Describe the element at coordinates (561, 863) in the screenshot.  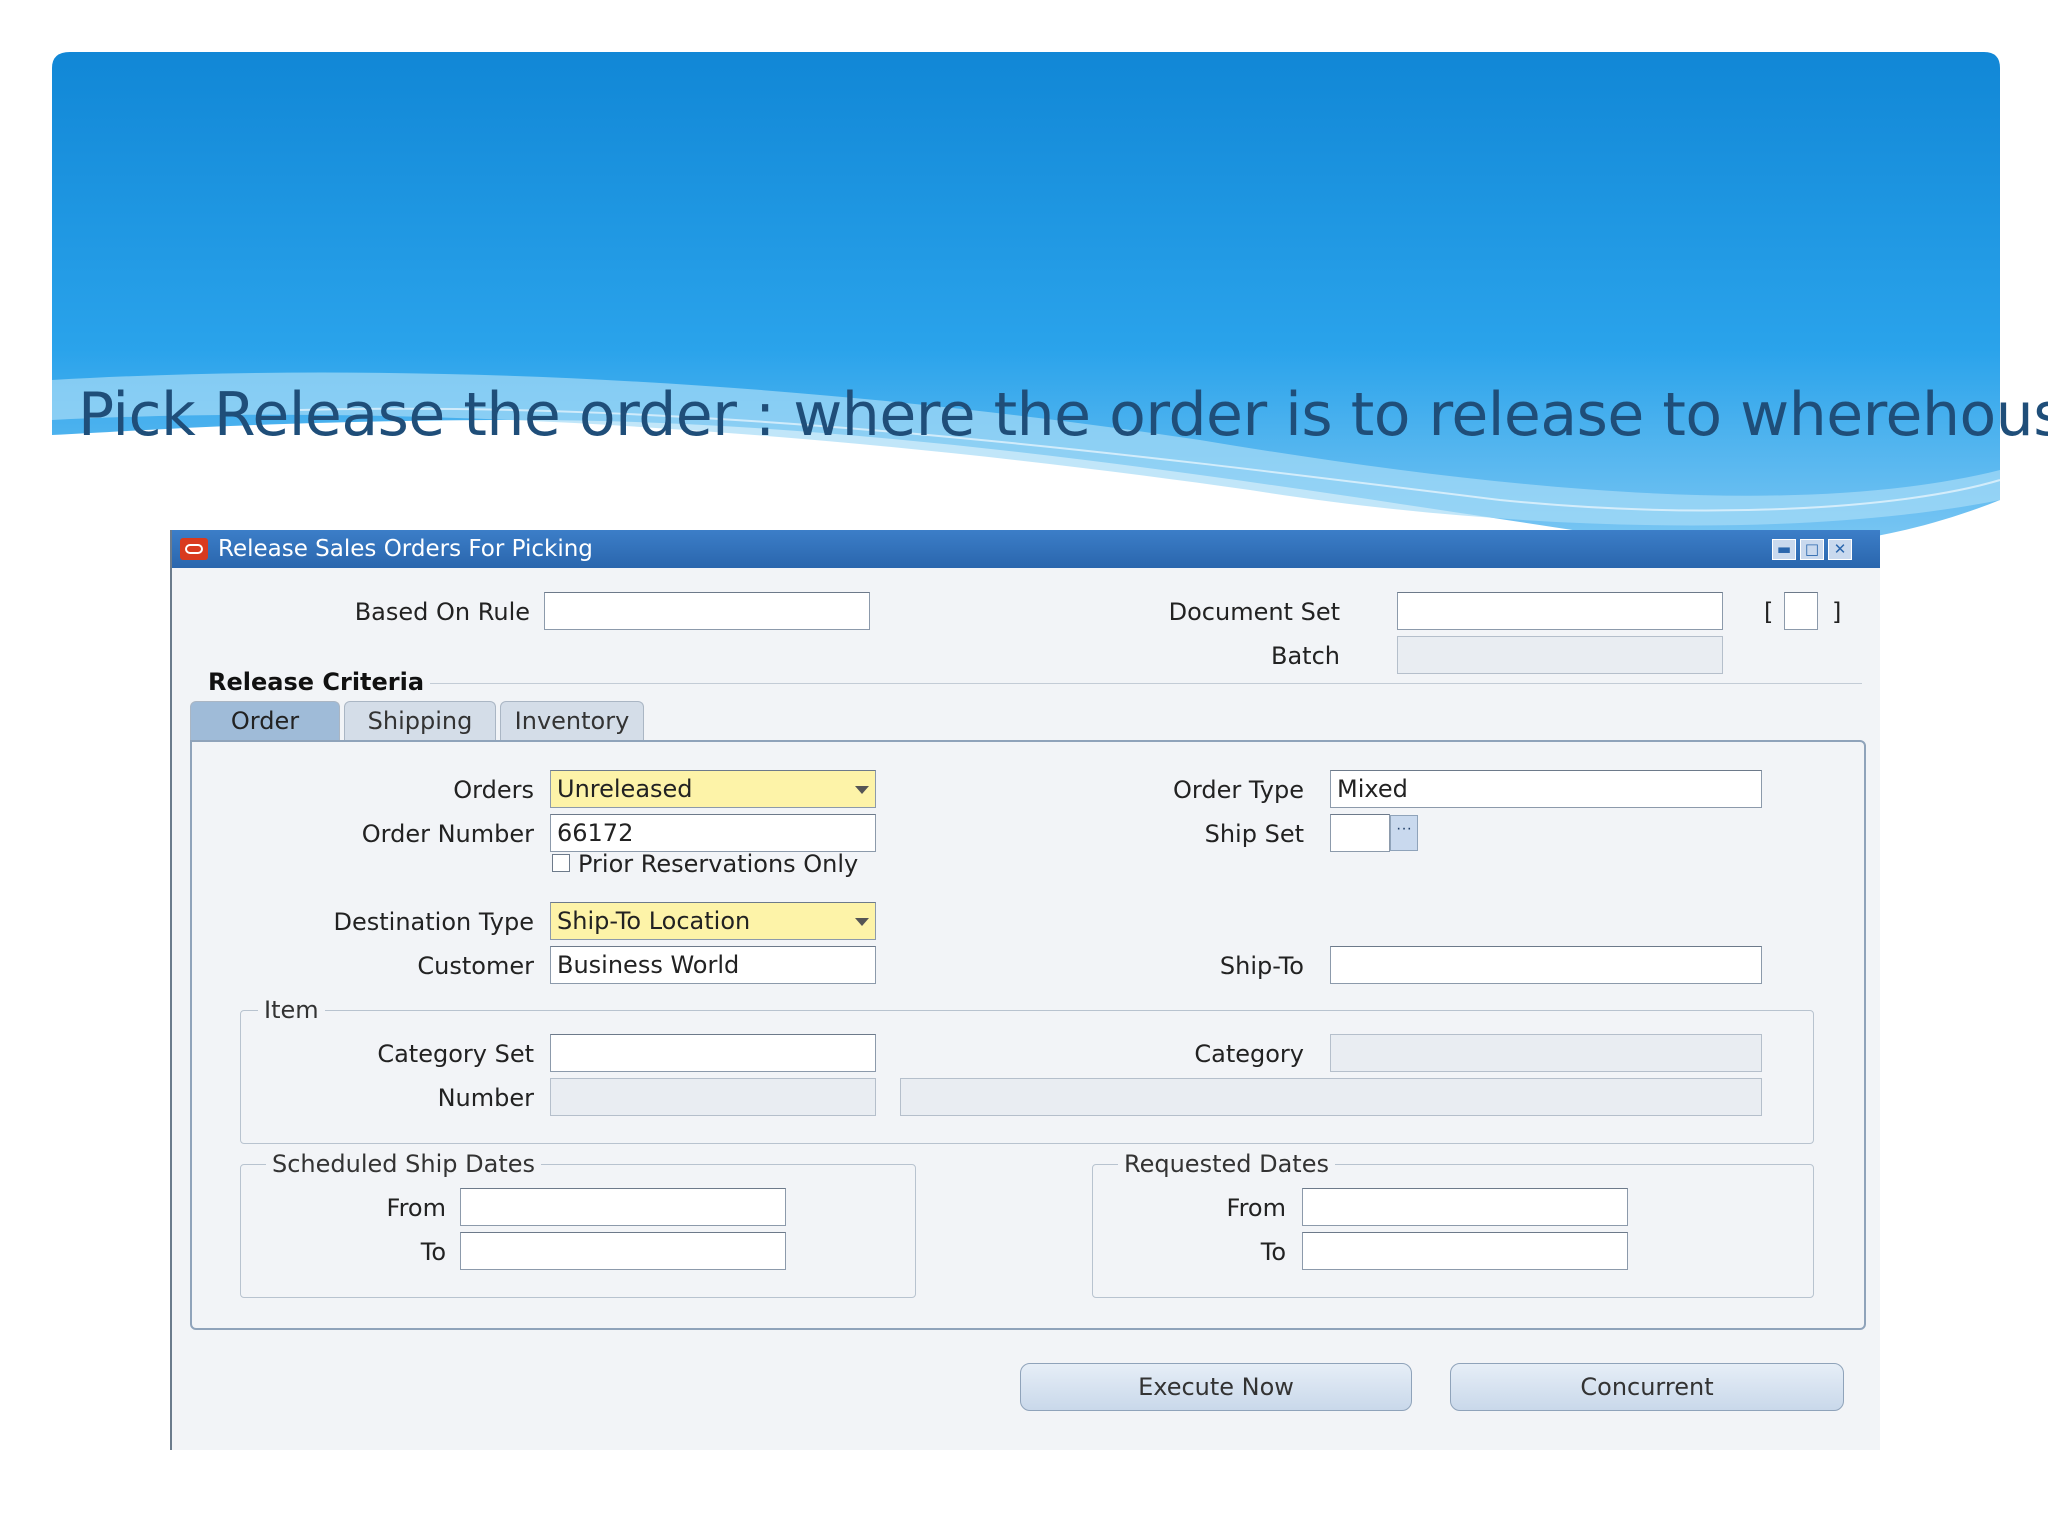
I see `prior-reservations-checkbox` at that location.